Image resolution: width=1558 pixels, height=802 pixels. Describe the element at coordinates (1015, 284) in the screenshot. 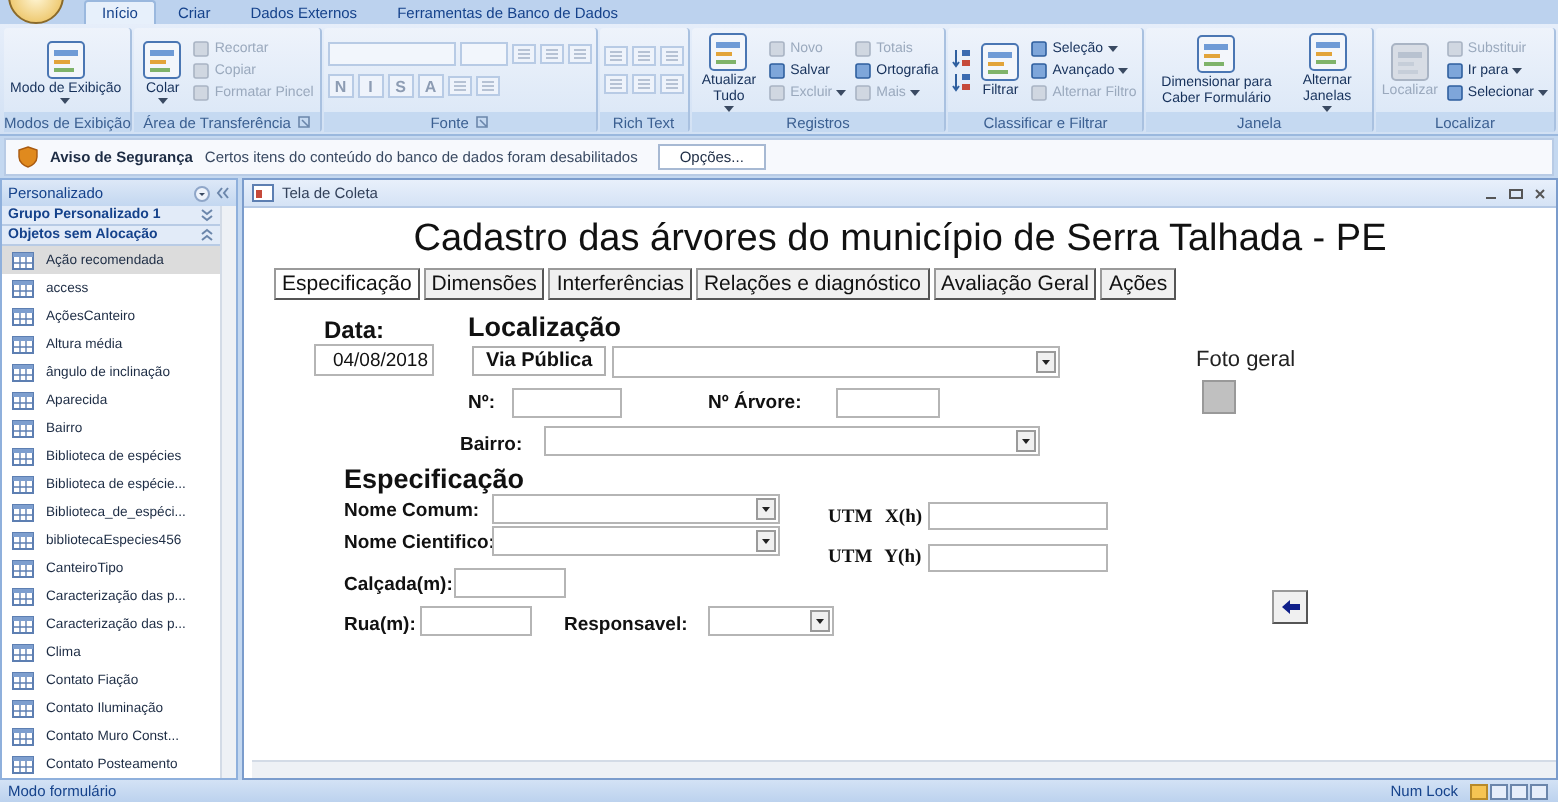

I see `form-tab: Avaliação Geral` at that location.